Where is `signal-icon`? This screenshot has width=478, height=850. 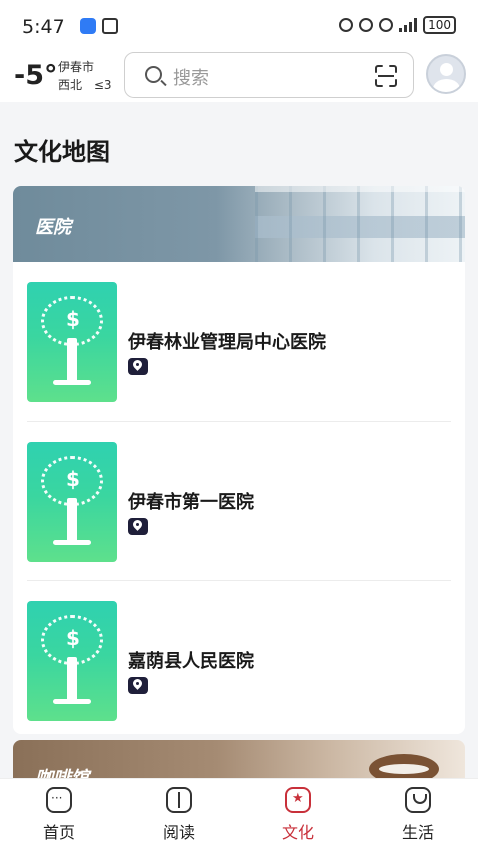 signal-icon is located at coordinates (408, 25).